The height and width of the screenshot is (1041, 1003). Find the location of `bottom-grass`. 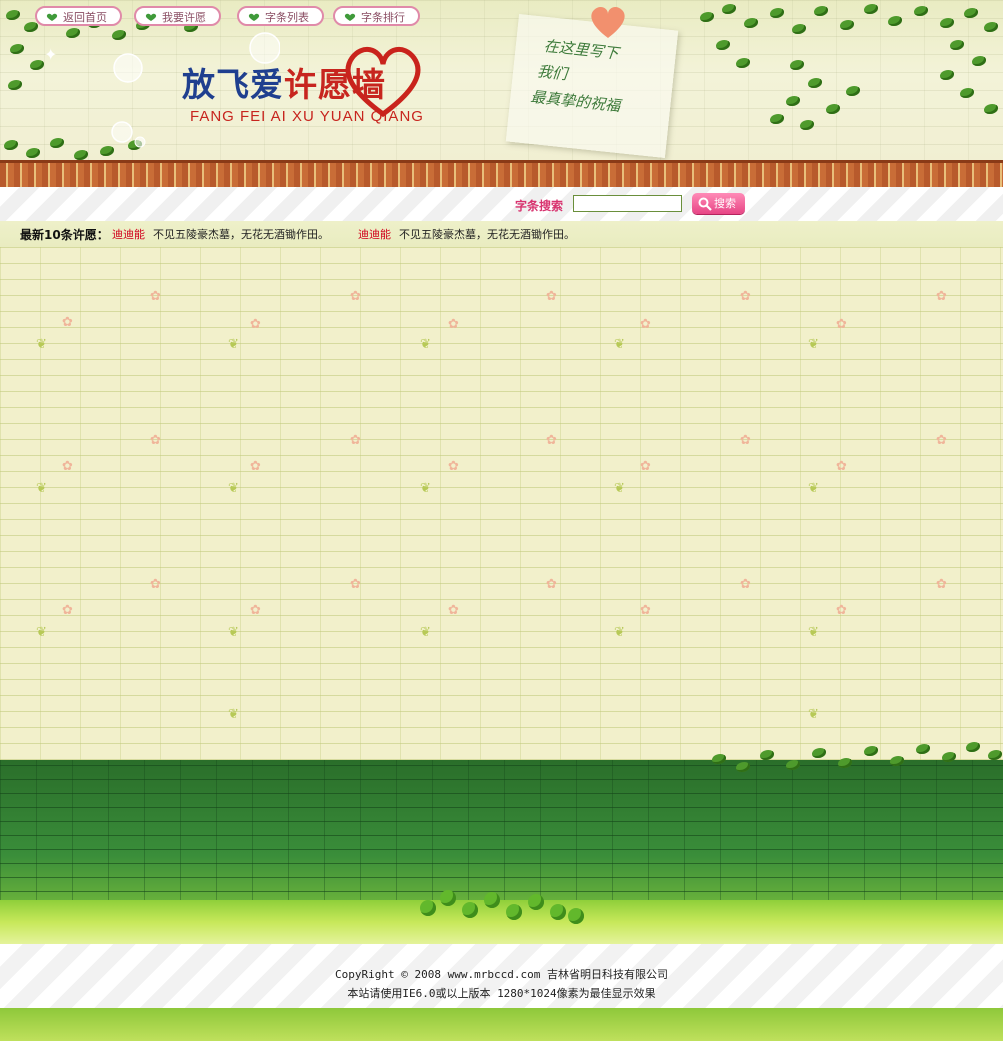

bottom-grass is located at coordinates (501, 1024).